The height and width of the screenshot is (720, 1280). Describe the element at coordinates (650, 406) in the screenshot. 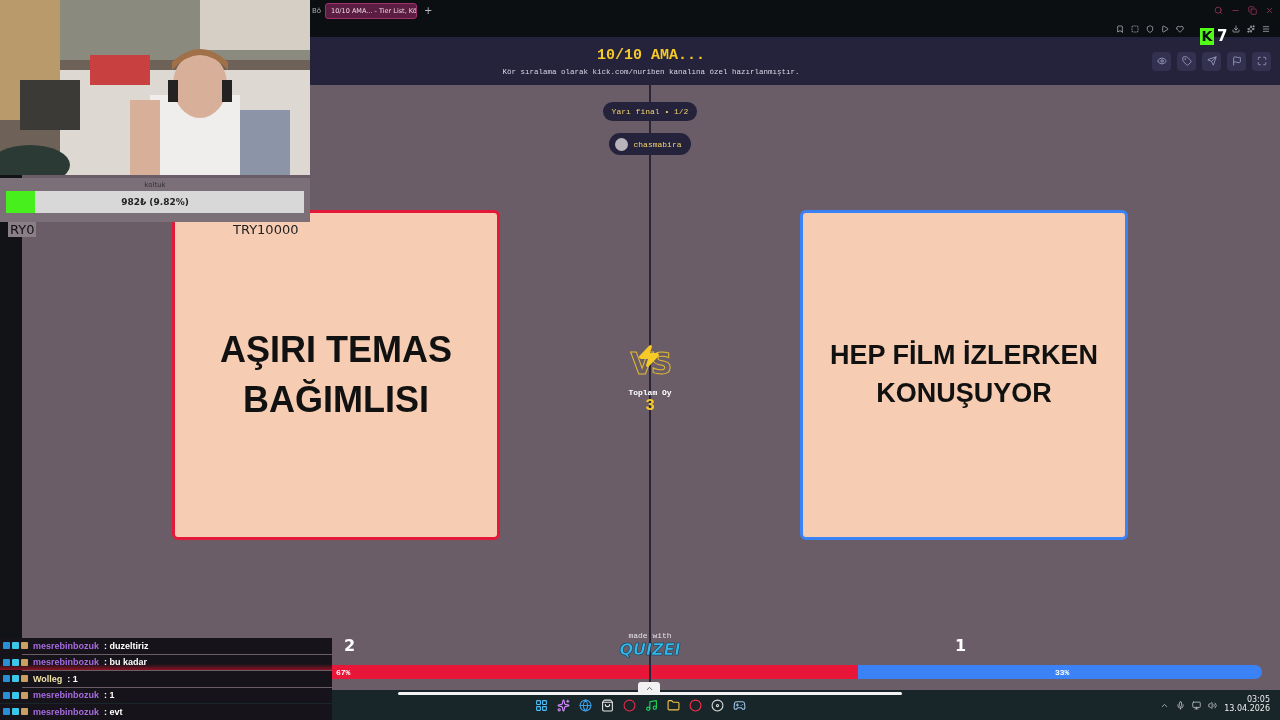

I see `total-votes: 3` at that location.